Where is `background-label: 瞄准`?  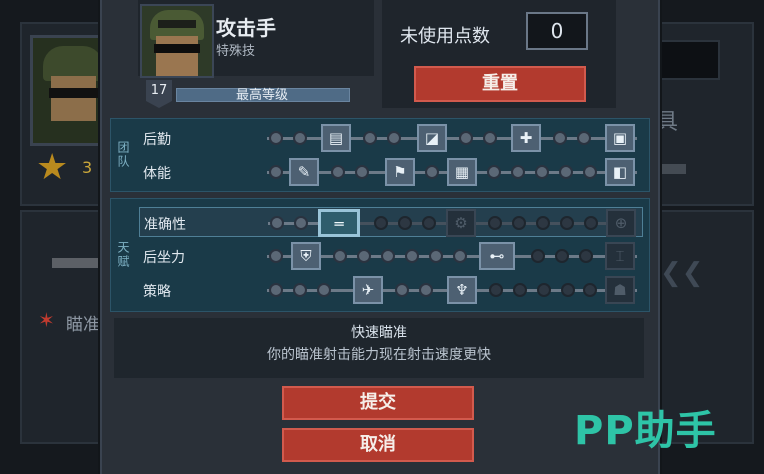 background-label: 瞄准 is located at coordinates (83, 325).